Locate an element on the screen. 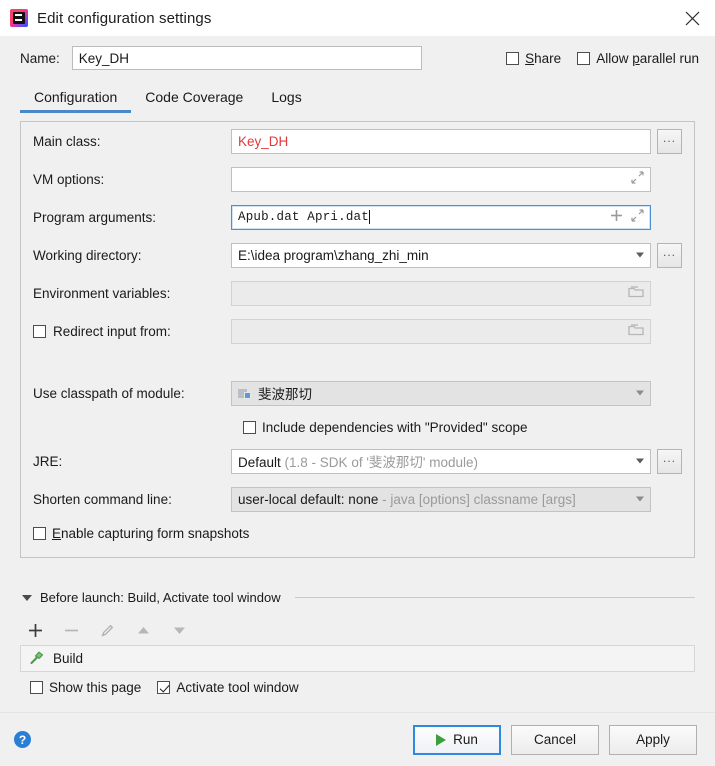  share-checkbox-label: Share is located at coordinates (543, 58).